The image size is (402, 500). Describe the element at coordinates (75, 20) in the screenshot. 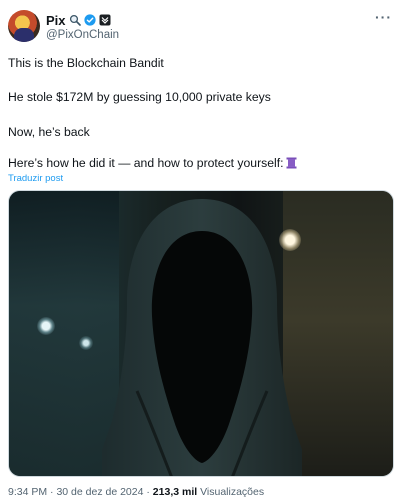

I see `magnifier-icon` at that location.